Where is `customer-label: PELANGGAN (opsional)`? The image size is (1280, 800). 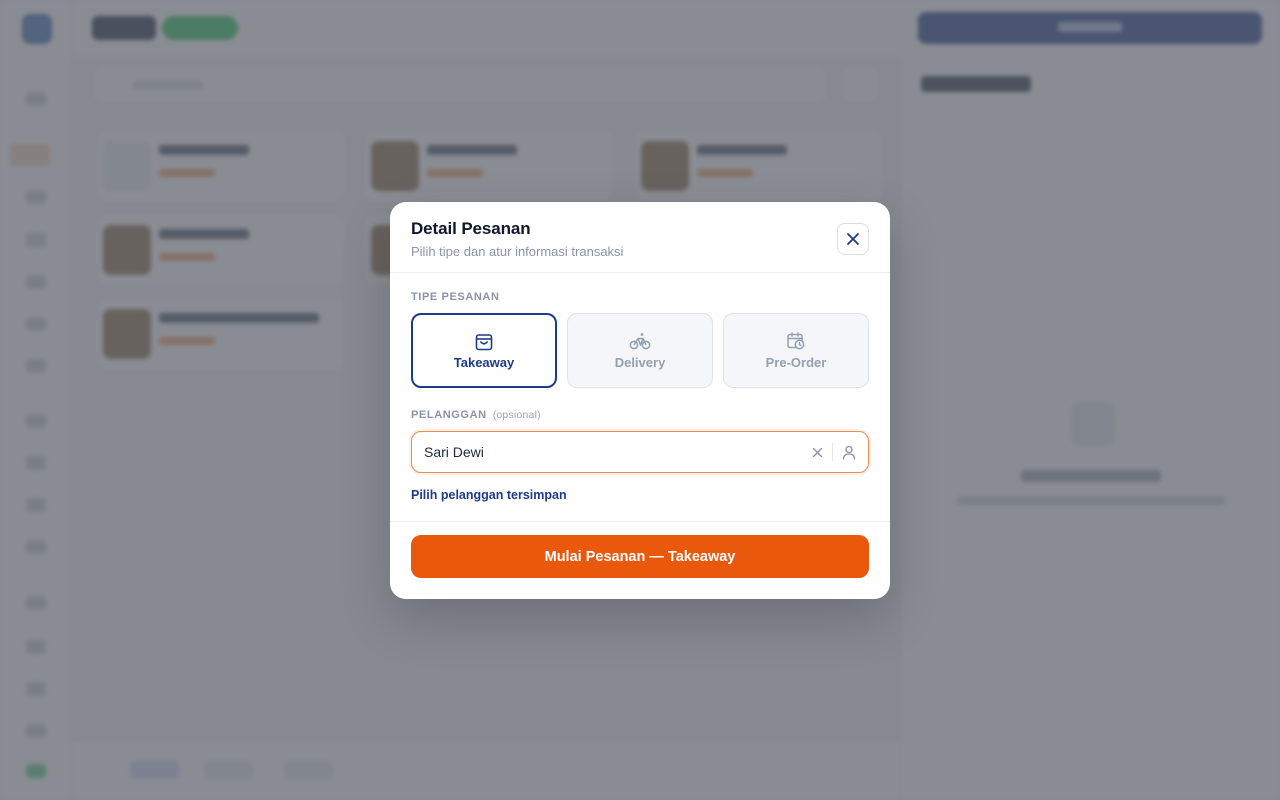 customer-label: PELANGGAN (opsional) is located at coordinates (476, 415).